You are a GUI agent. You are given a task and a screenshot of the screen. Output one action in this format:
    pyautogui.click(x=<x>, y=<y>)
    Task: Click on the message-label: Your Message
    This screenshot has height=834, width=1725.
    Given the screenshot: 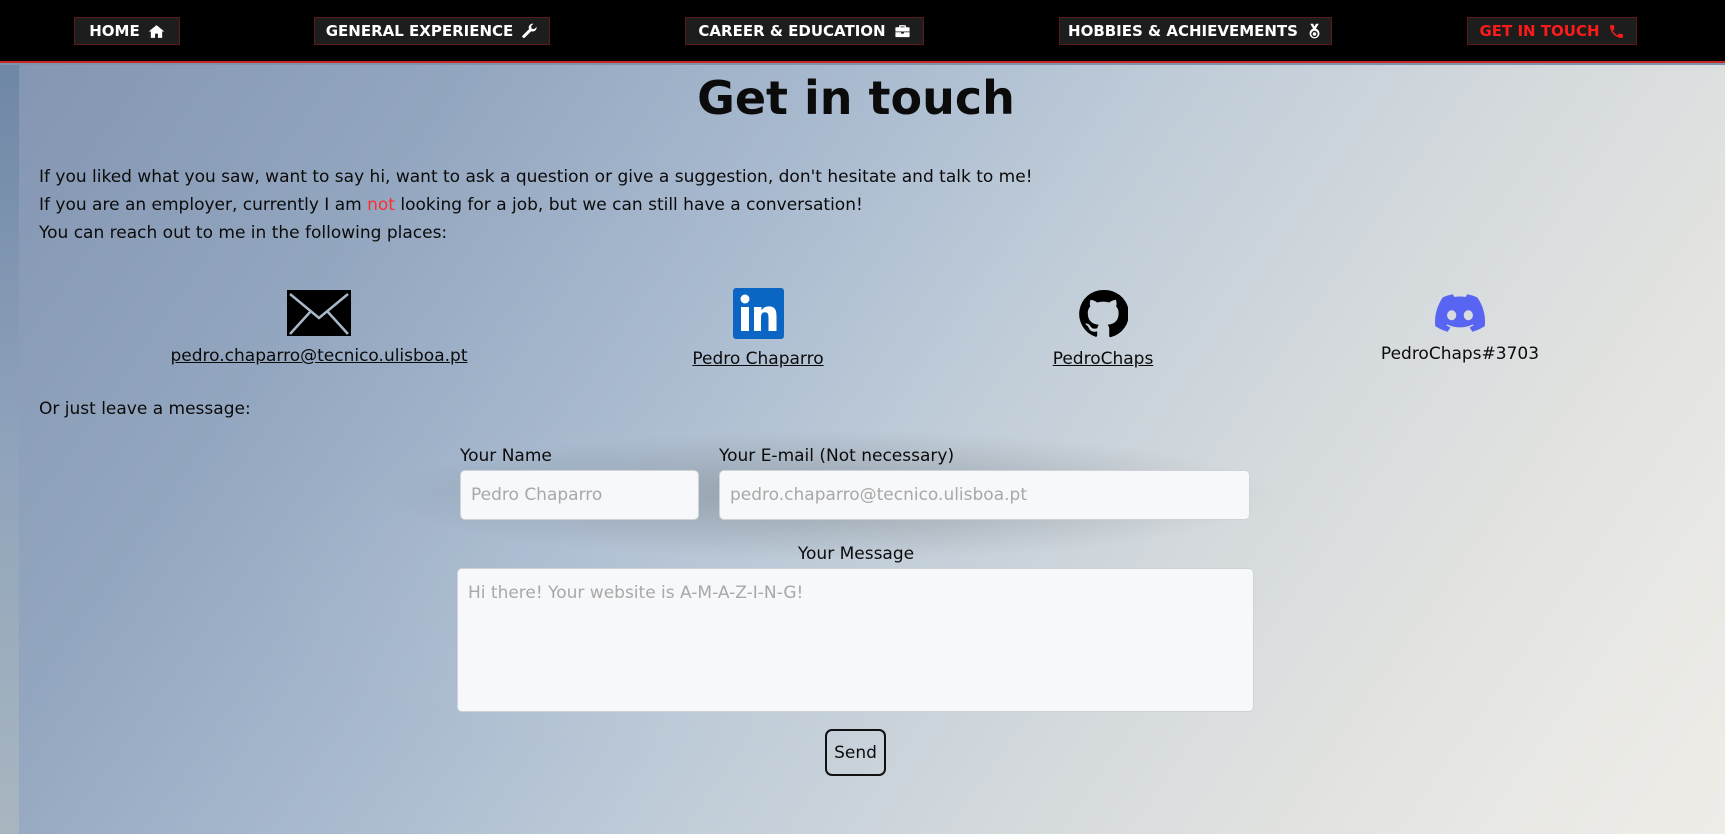 What is the action you would take?
    pyautogui.click(x=856, y=554)
    